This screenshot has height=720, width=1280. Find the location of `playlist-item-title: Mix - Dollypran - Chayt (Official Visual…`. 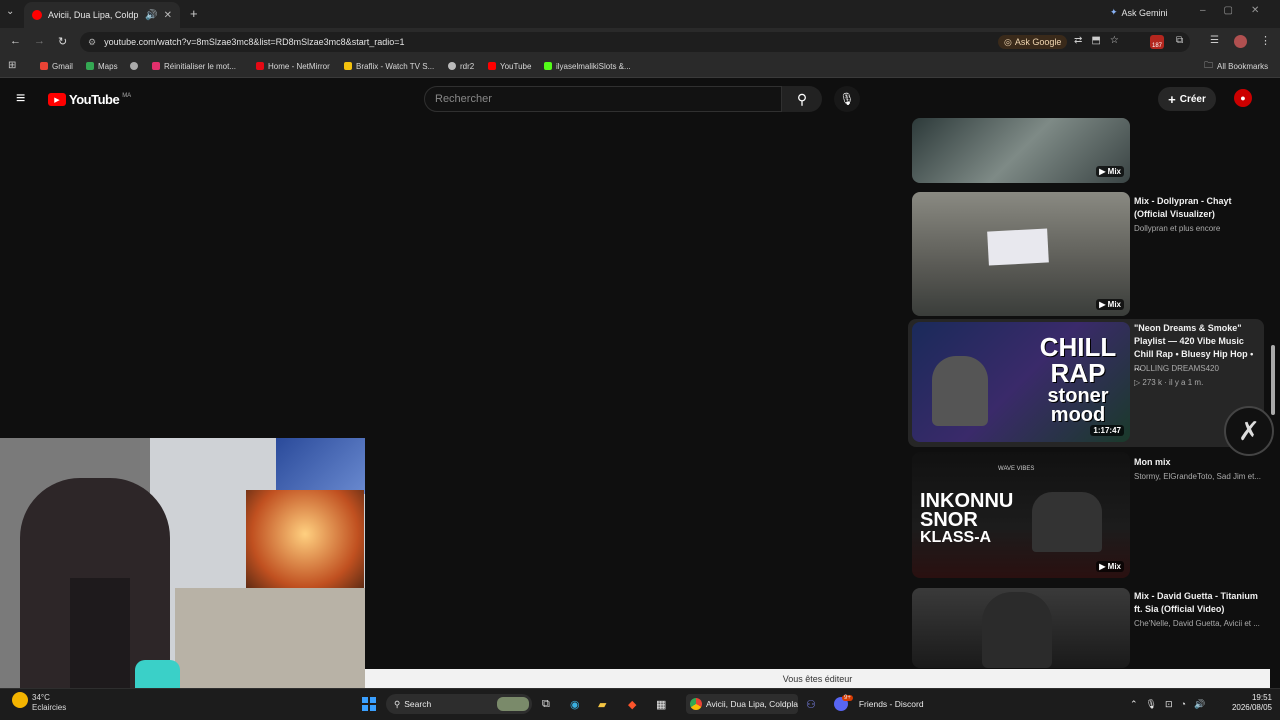

playlist-item-title: Mix - Dollypran - Chayt (Official Visual… is located at coordinates (1198, 208).